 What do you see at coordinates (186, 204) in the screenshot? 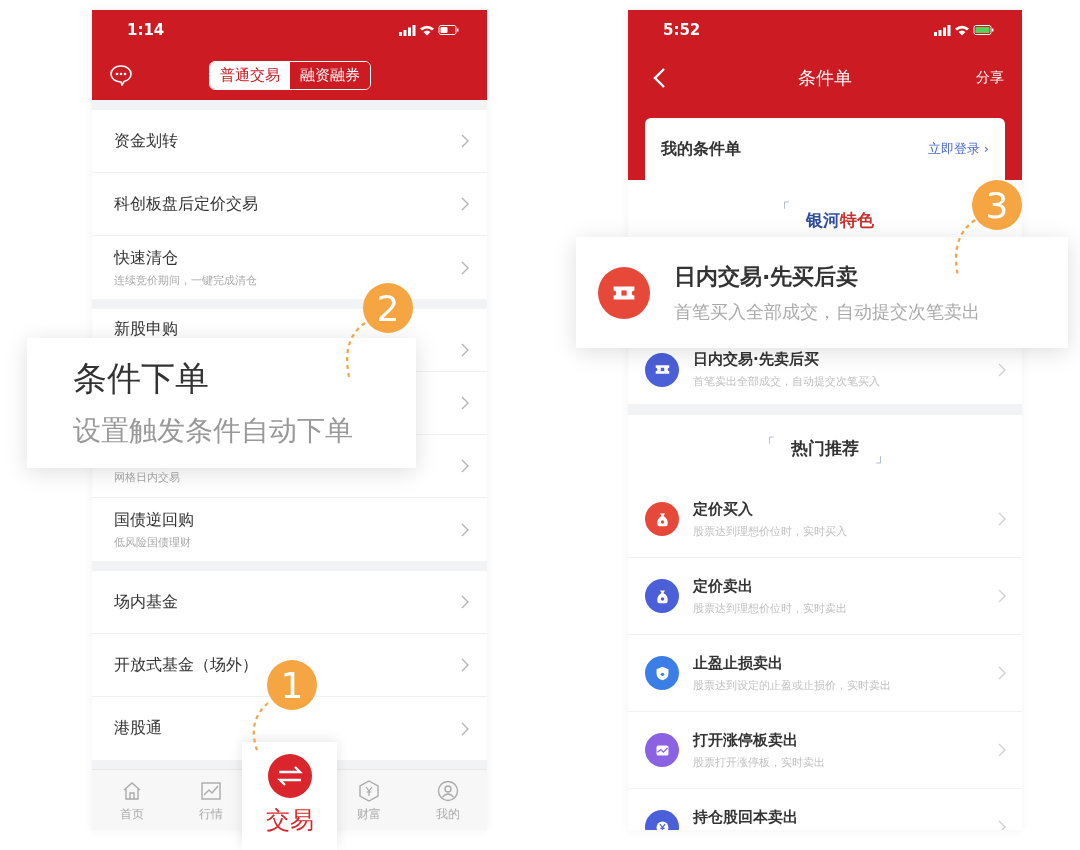
I see `row-title: 科创板盘后定价交易` at bounding box center [186, 204].